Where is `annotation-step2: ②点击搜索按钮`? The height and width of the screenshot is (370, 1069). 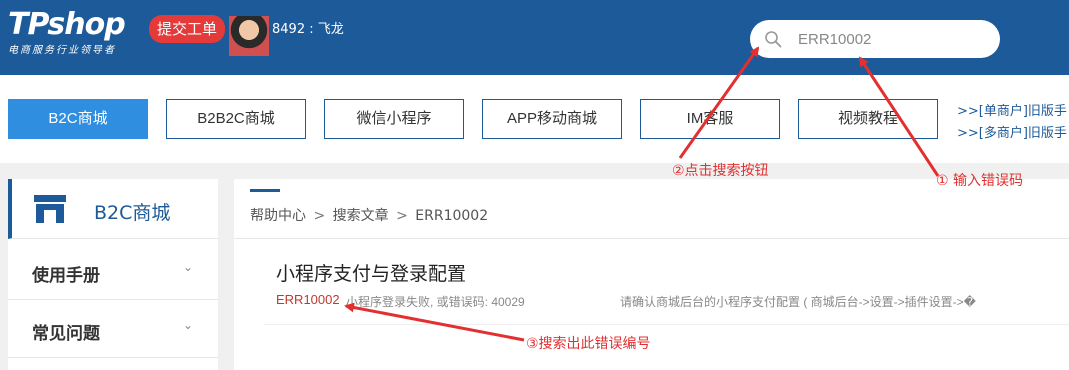
annotation-step2: ②点击搜索按钮 is located at coordinates (720, 171).